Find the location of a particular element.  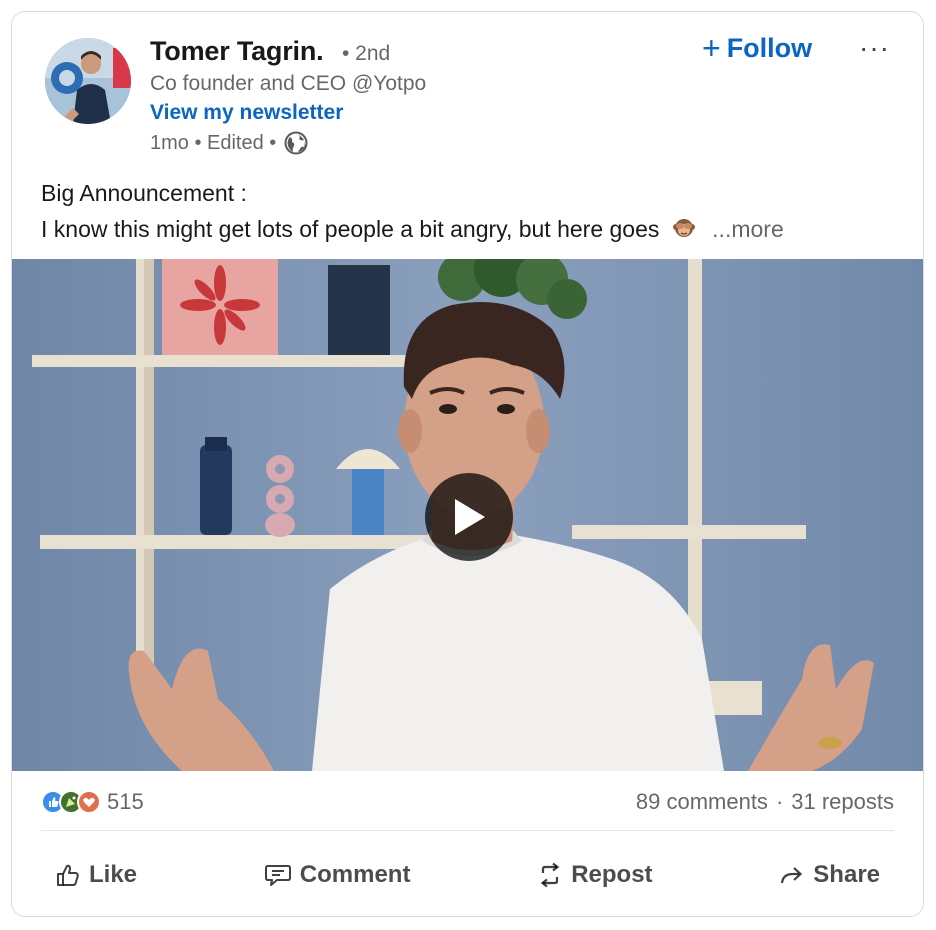

comment-button: Comment is located at coordinates (337, 875).